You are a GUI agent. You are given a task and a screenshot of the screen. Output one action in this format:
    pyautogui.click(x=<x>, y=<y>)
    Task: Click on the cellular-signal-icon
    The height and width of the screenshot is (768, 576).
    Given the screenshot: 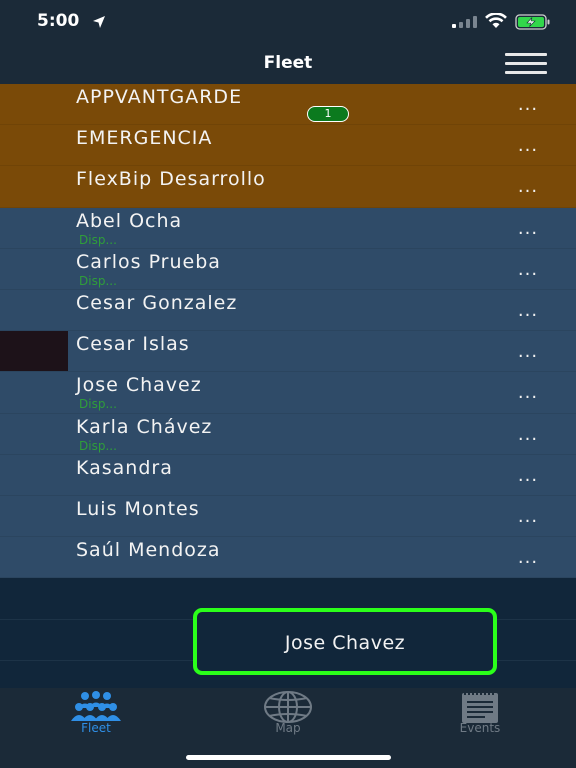 What is the action you would take?
    pyautogui.click(x=464, y=22)
    